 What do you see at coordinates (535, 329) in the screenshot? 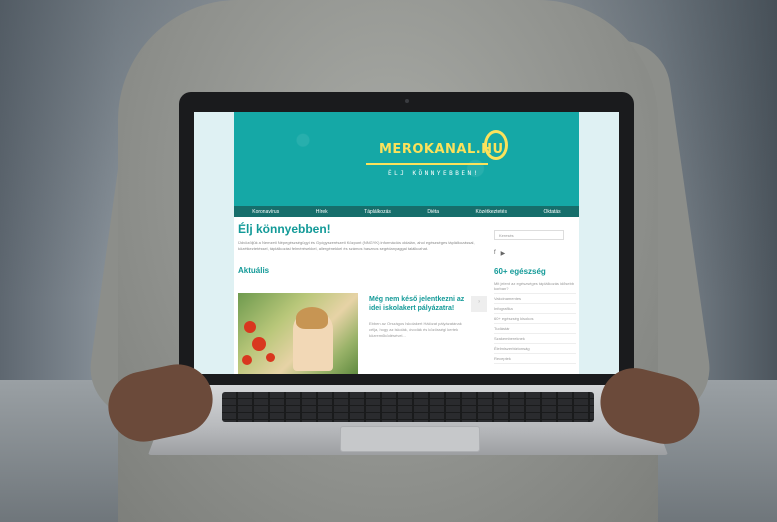
I see `sidebar-link: Tudástár` at bounding box center [535, 329].